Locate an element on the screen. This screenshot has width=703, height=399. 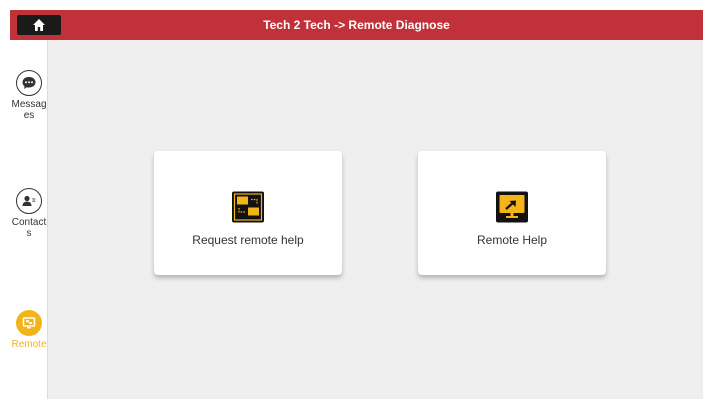
home-icon is located at coordinates (39, 25).